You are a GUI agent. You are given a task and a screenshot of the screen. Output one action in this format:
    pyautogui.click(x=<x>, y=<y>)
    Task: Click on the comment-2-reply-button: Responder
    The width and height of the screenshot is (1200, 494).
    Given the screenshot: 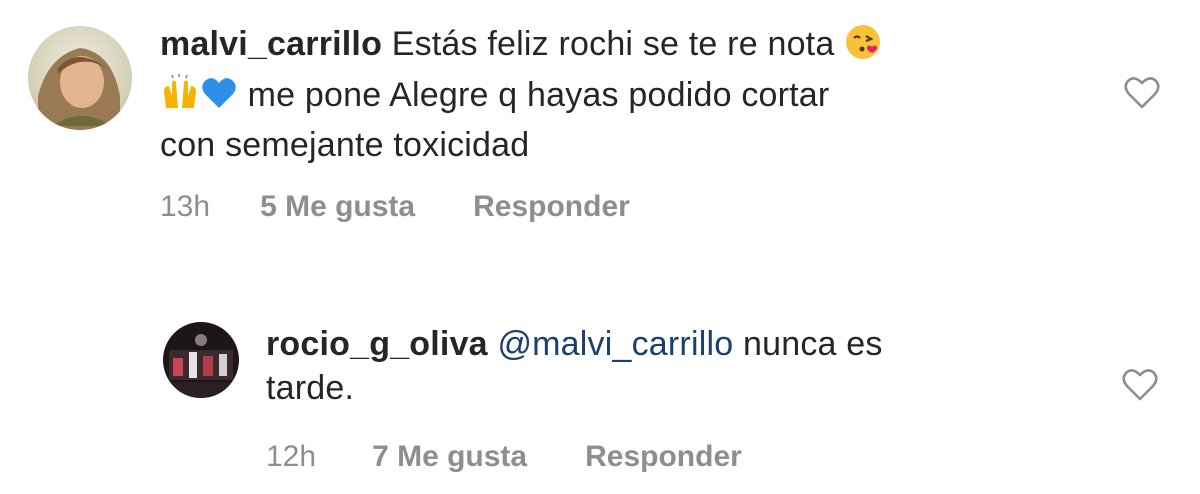 What is the action you would take?
    pyautogui.click(x=663, y=457)
    